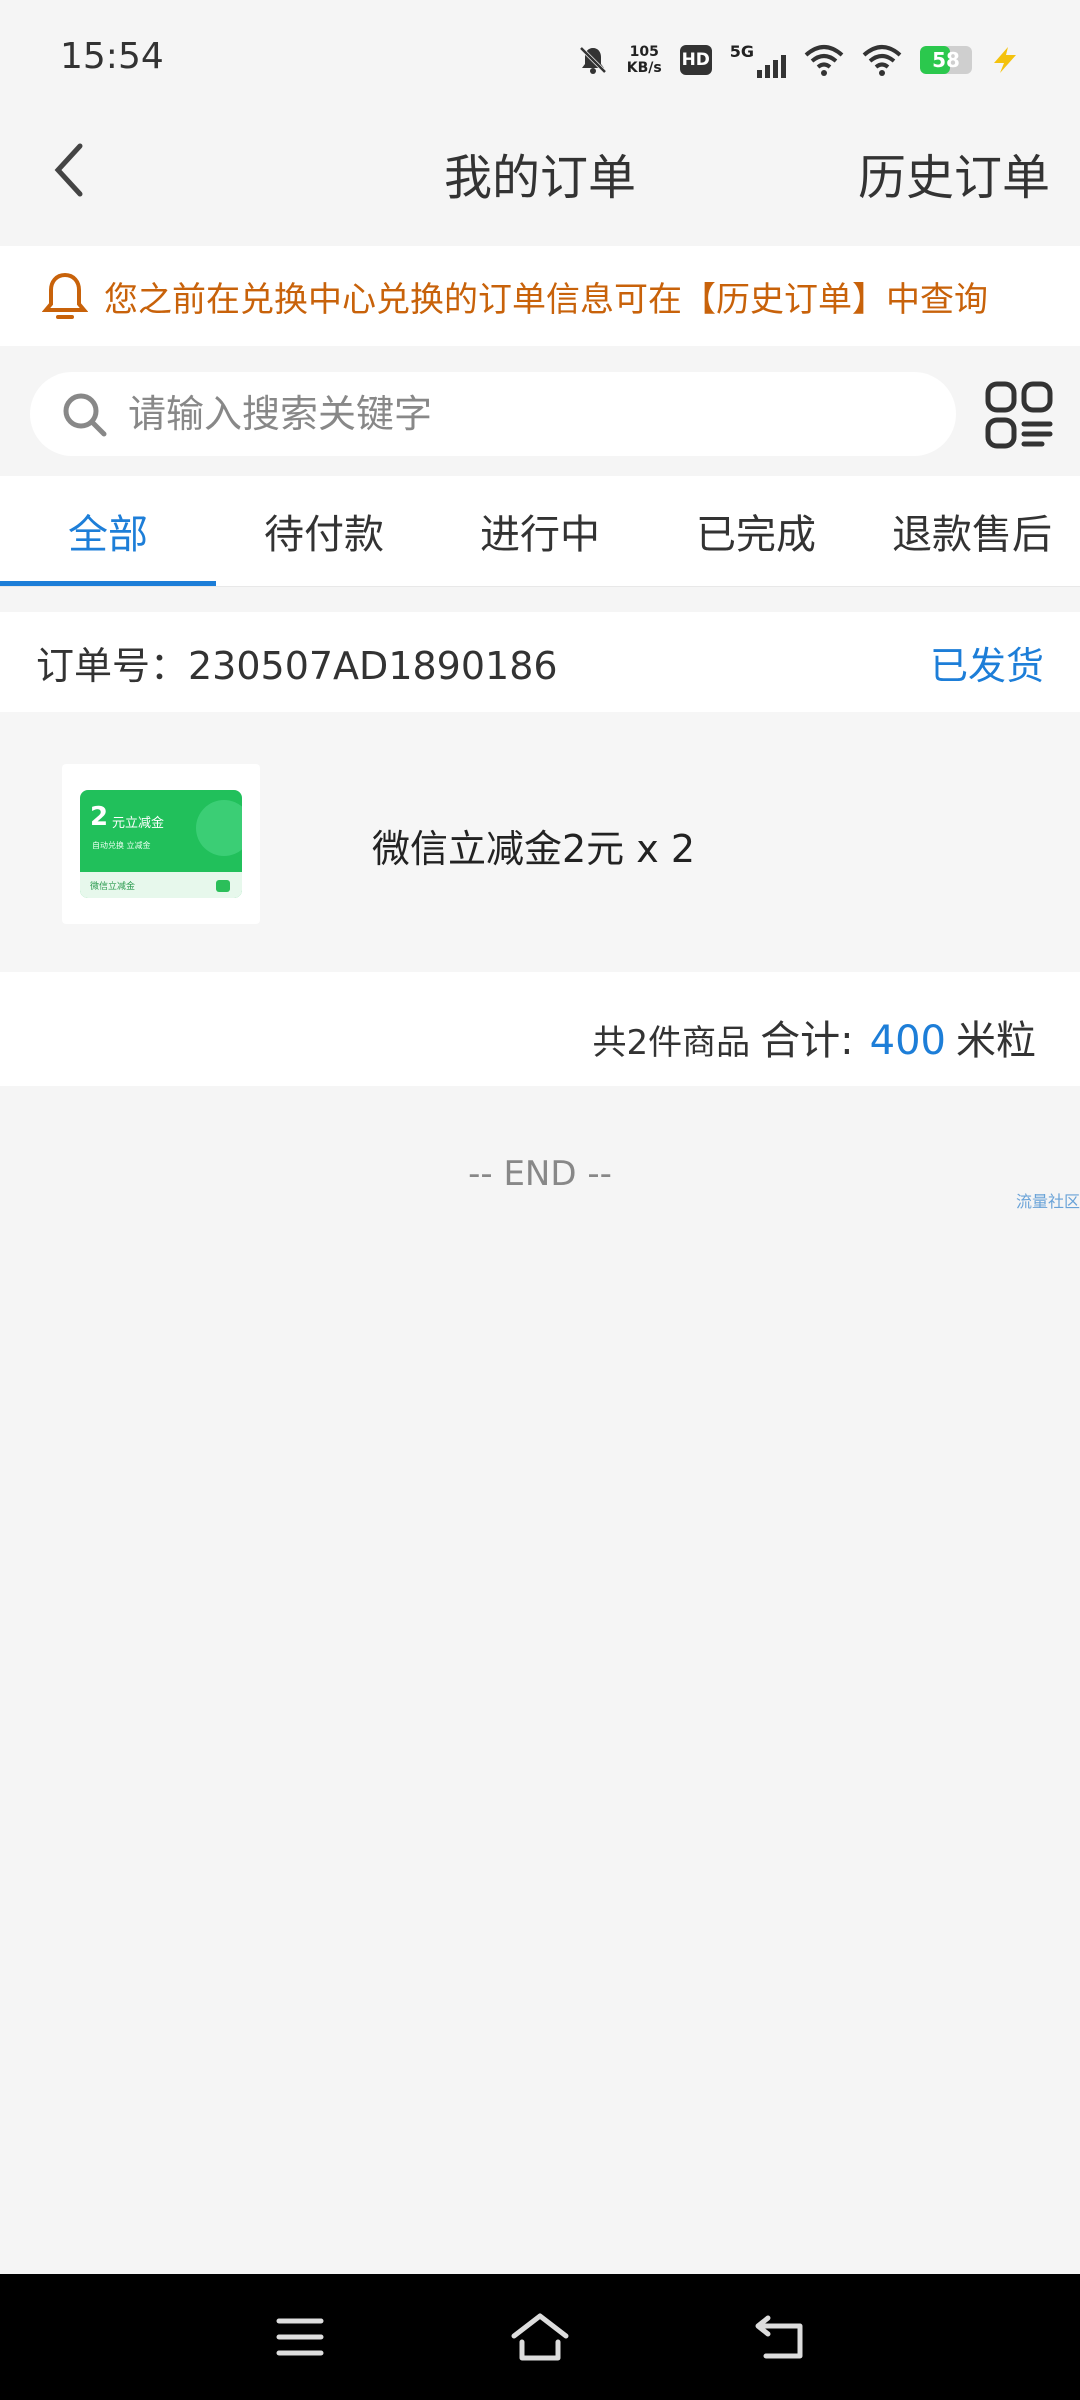 The width and height of the screenshot is (1080, 2400). I want to click on wechat-logo-icon, so click(219, 828).